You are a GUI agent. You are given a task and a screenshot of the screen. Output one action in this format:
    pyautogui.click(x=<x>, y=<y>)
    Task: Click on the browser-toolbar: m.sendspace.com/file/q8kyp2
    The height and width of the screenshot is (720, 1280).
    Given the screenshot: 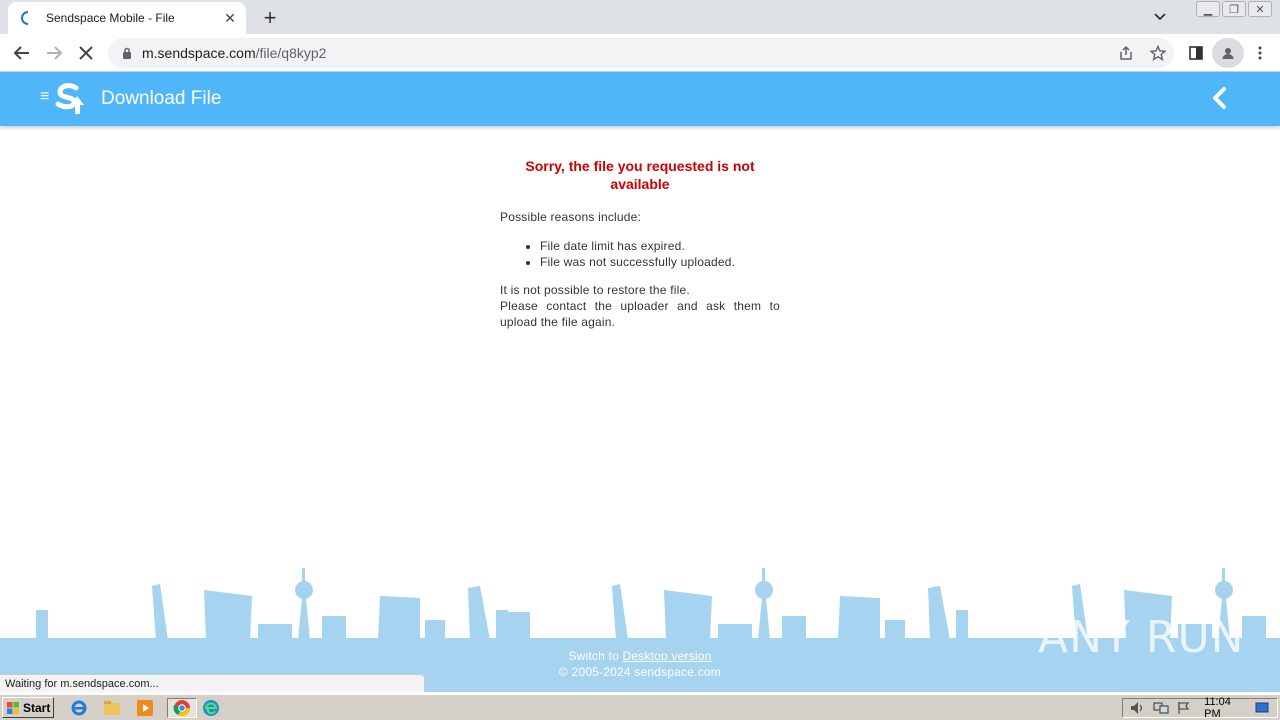 What is the action you would take?
    pyautogui.click(x=640, y=53)
    